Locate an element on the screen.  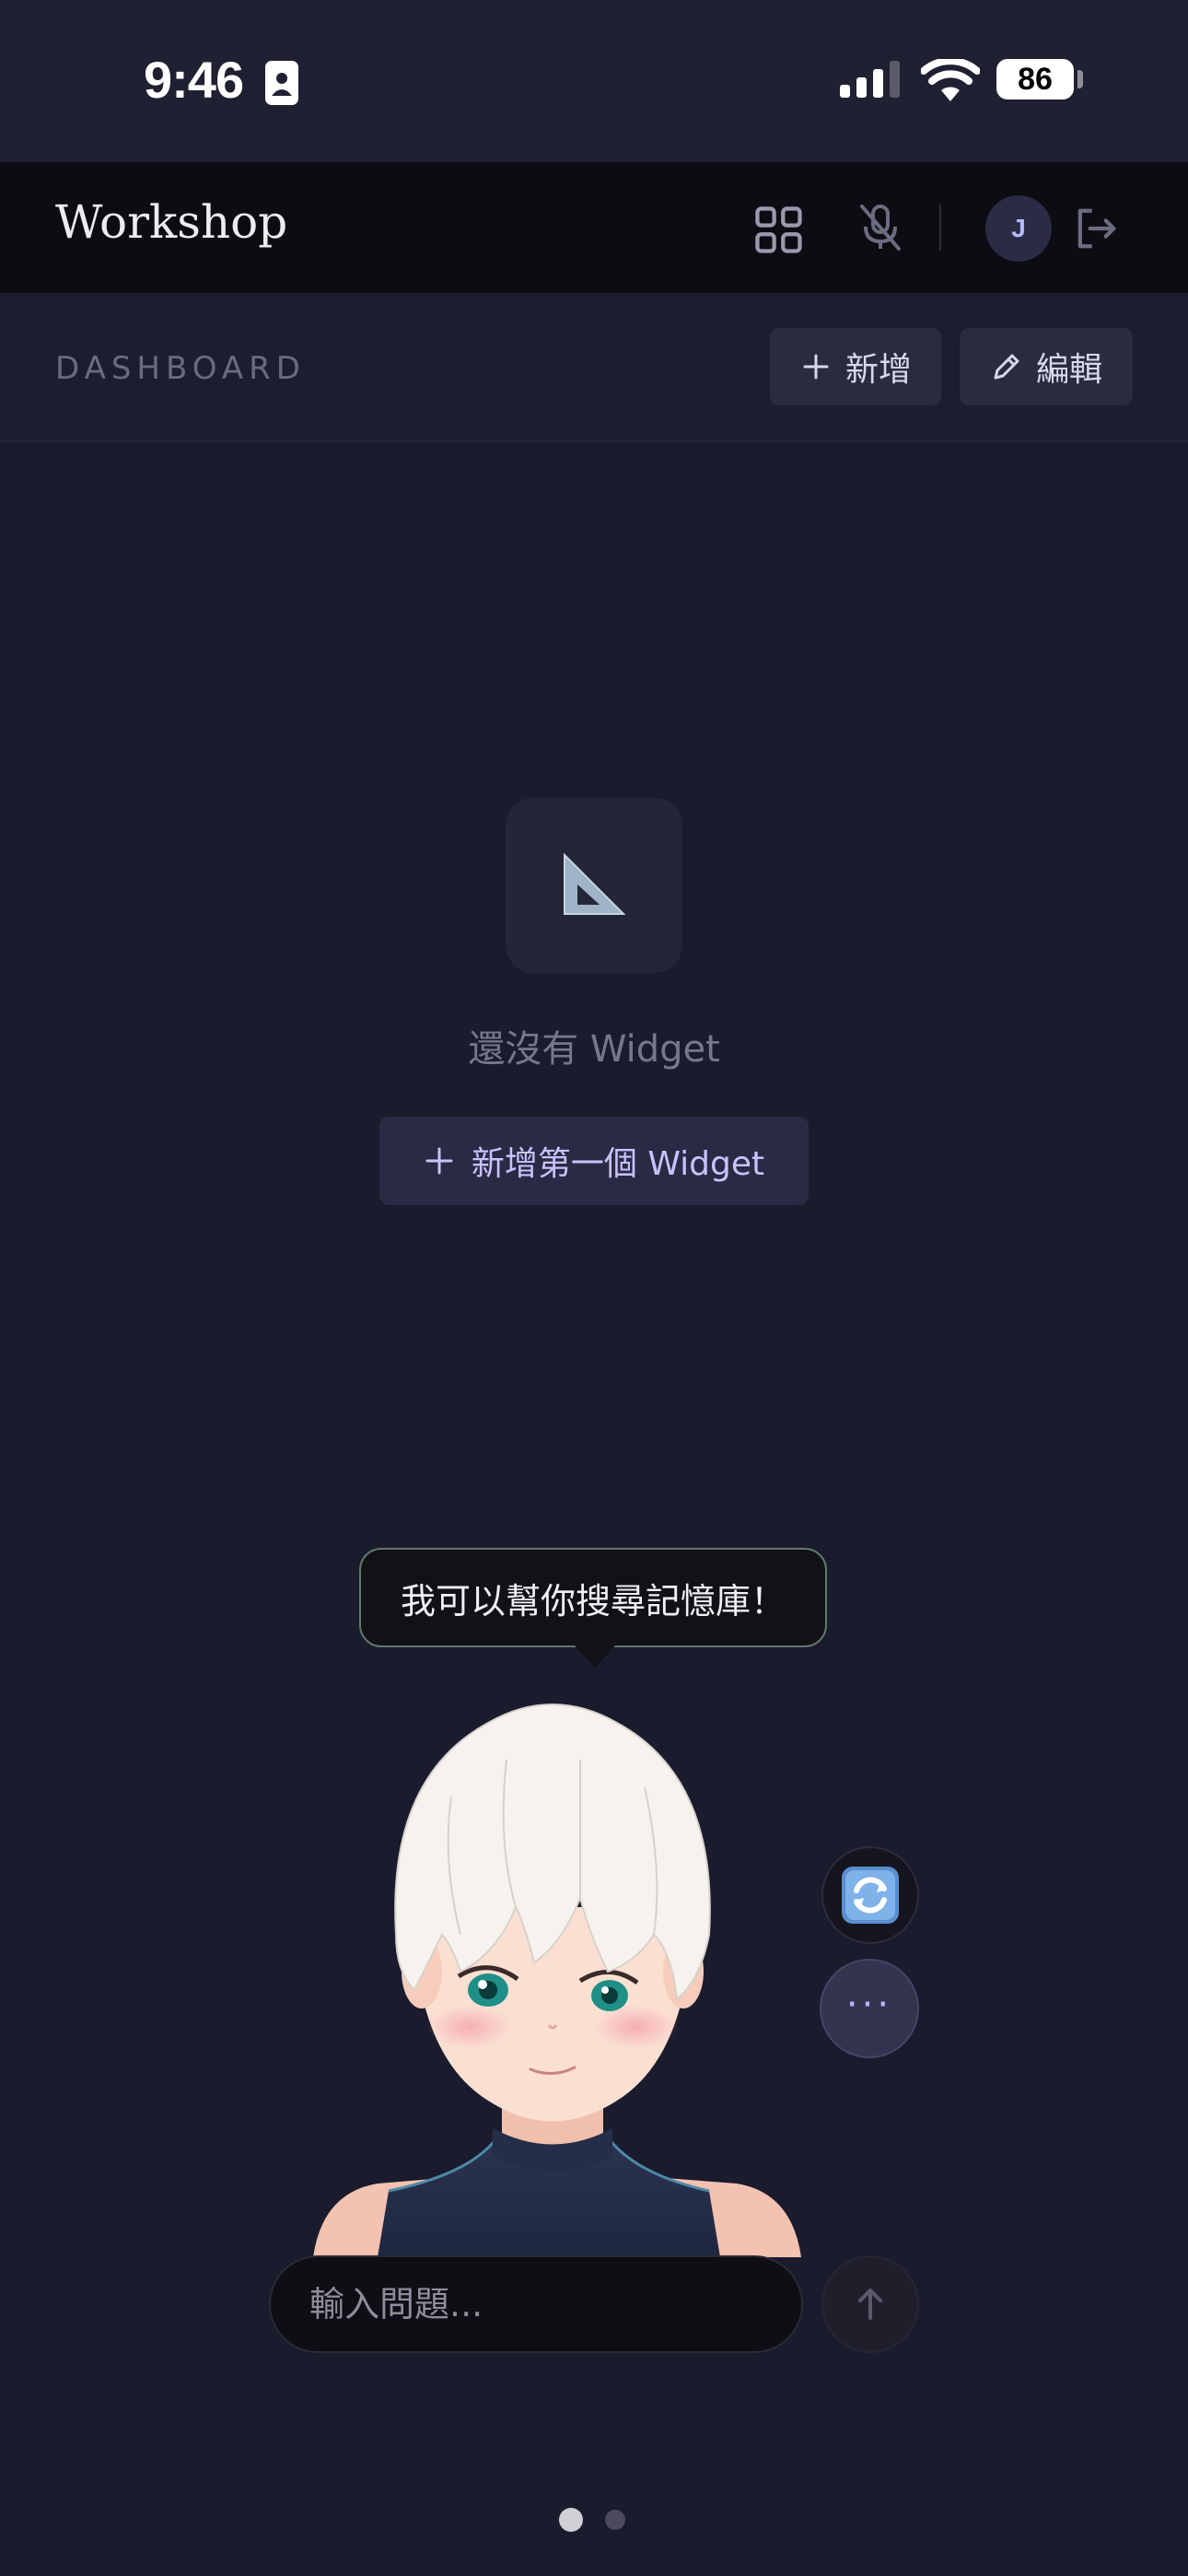
pencil-icon is located at coordinates (1007, 367).